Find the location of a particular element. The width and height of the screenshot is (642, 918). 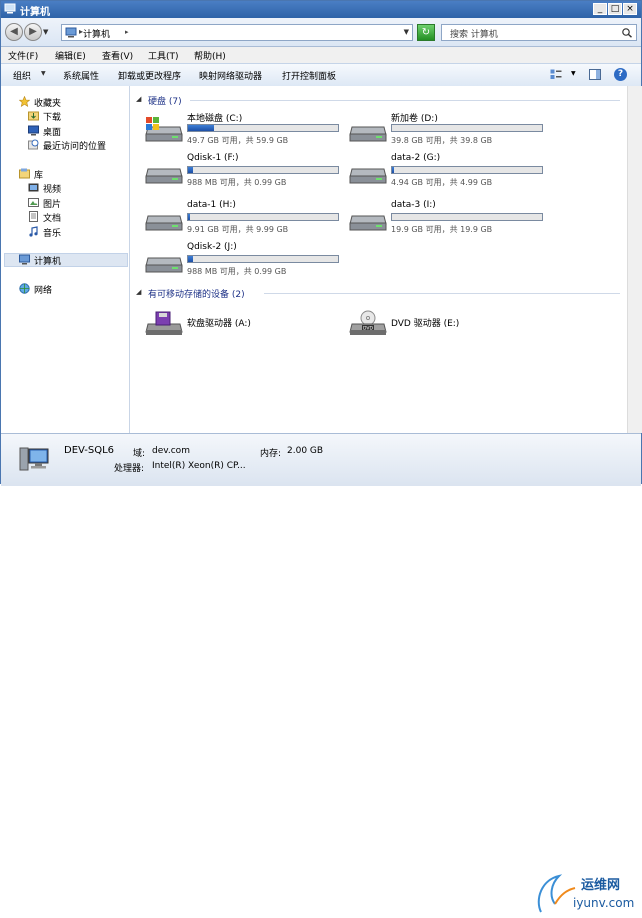

desktop-icon is located at coordinates (33, 130).